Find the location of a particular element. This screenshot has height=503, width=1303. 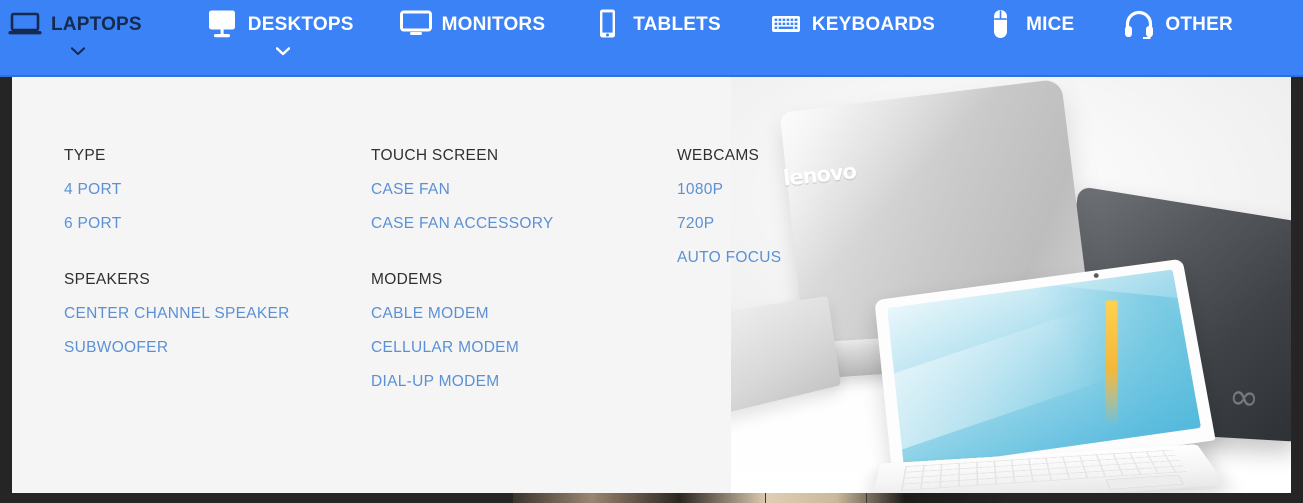

menu-group-webcams: WEBCAMS 1080P 720P AUTO FOCUS is located at coordinates (827, 207).